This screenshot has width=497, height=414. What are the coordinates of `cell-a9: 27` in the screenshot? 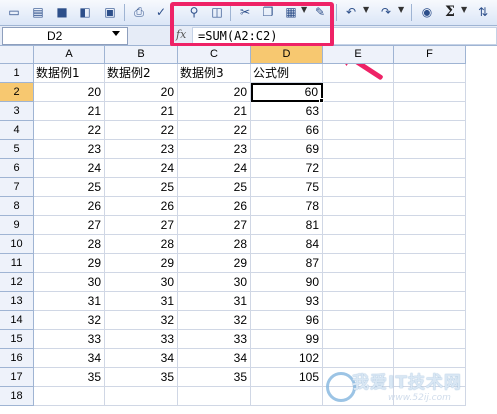 It's located at (69, 225).